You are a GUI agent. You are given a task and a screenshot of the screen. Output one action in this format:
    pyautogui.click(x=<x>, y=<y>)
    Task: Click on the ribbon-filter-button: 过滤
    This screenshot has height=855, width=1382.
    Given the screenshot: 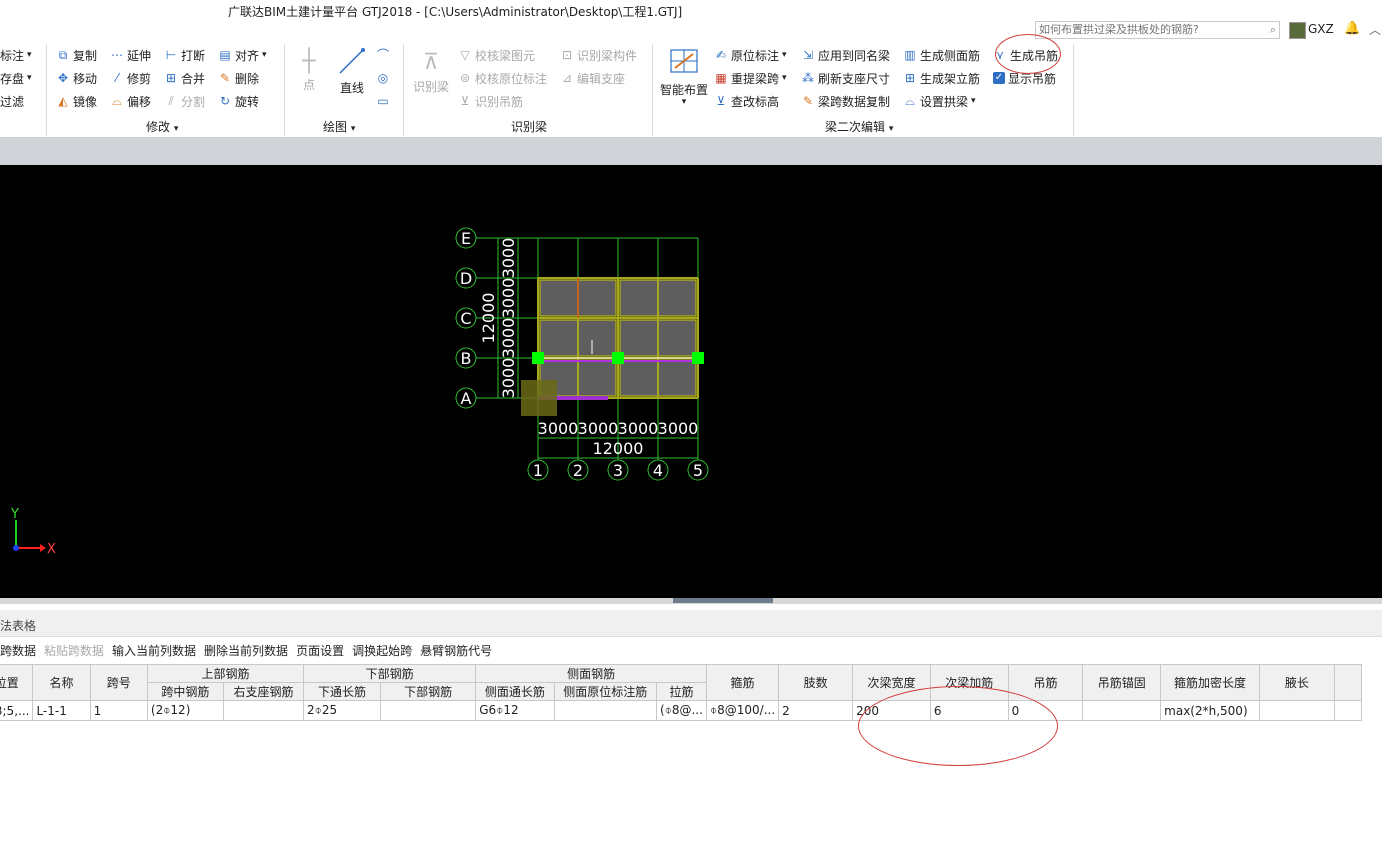 What is the action you would take?
    pyautogui.click(x=12, y=101)
    